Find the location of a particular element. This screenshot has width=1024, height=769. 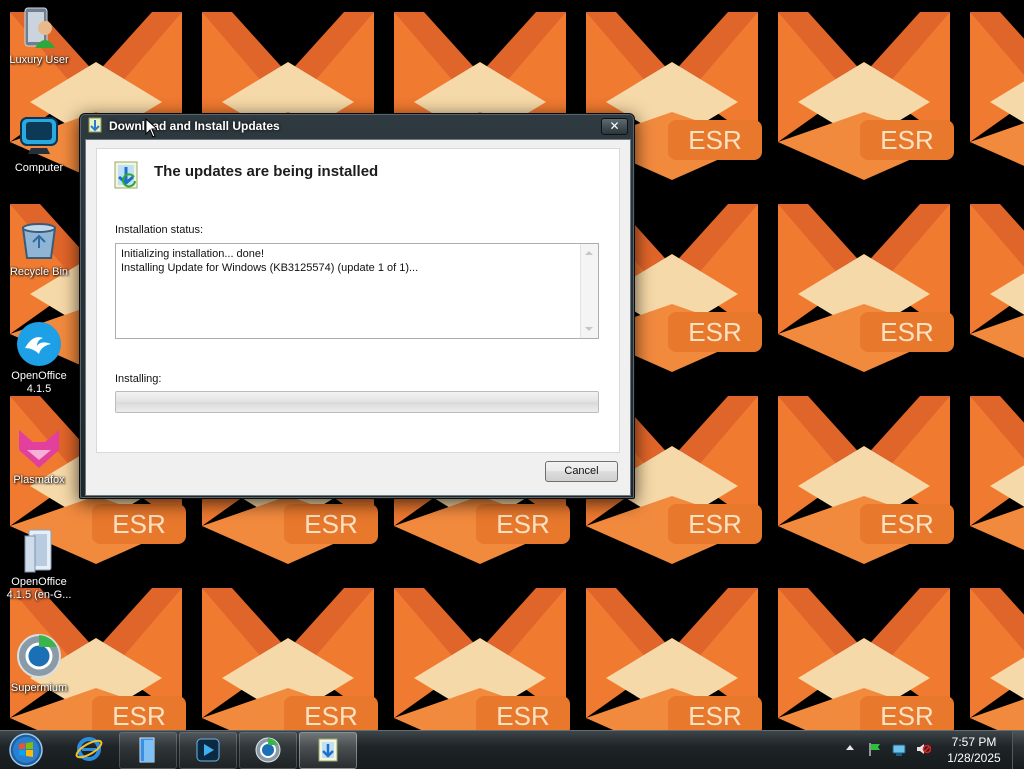

desktop-icon-label: OpenOffice 4.1.5 is located at coordinates (39, 383).